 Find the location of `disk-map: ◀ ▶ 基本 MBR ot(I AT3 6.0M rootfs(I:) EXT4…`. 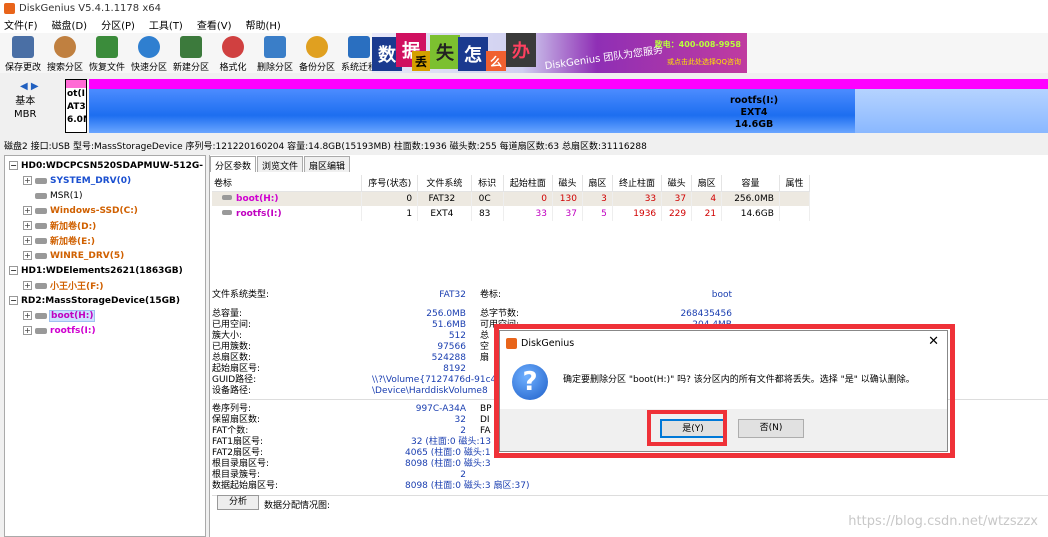

disk-map: ◀ ▶ 基本 MBR ot(I AT3 6.0M rootfs(I:) EXT4… is located at coordinates (524, 105).